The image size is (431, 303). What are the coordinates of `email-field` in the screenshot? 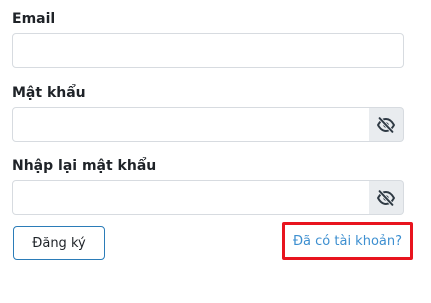 It's located at (208, 50).